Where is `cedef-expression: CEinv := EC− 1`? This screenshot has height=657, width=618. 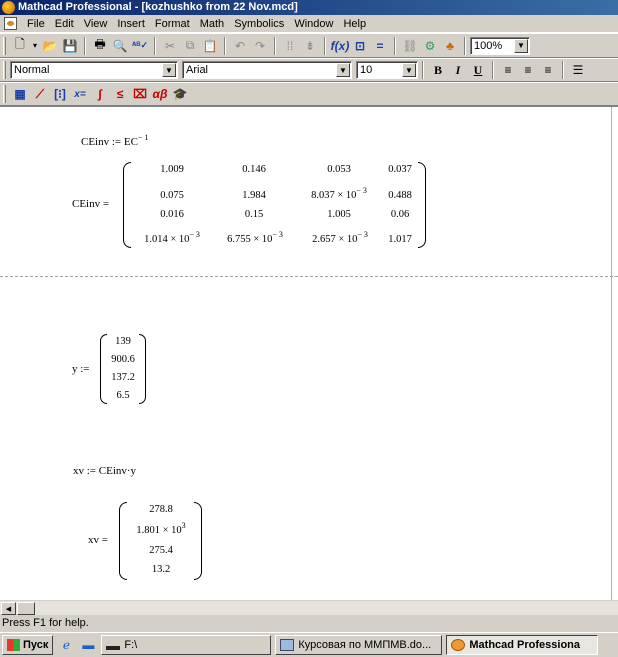 cedef-expression: CEinv := EC− 1 is located at coordinates (114, 140).